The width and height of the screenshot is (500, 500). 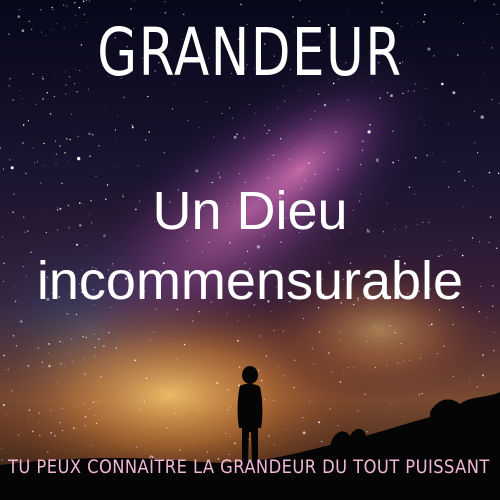 I want to click on poster-heading: GRANDEUR, so click(x=250, y=52).